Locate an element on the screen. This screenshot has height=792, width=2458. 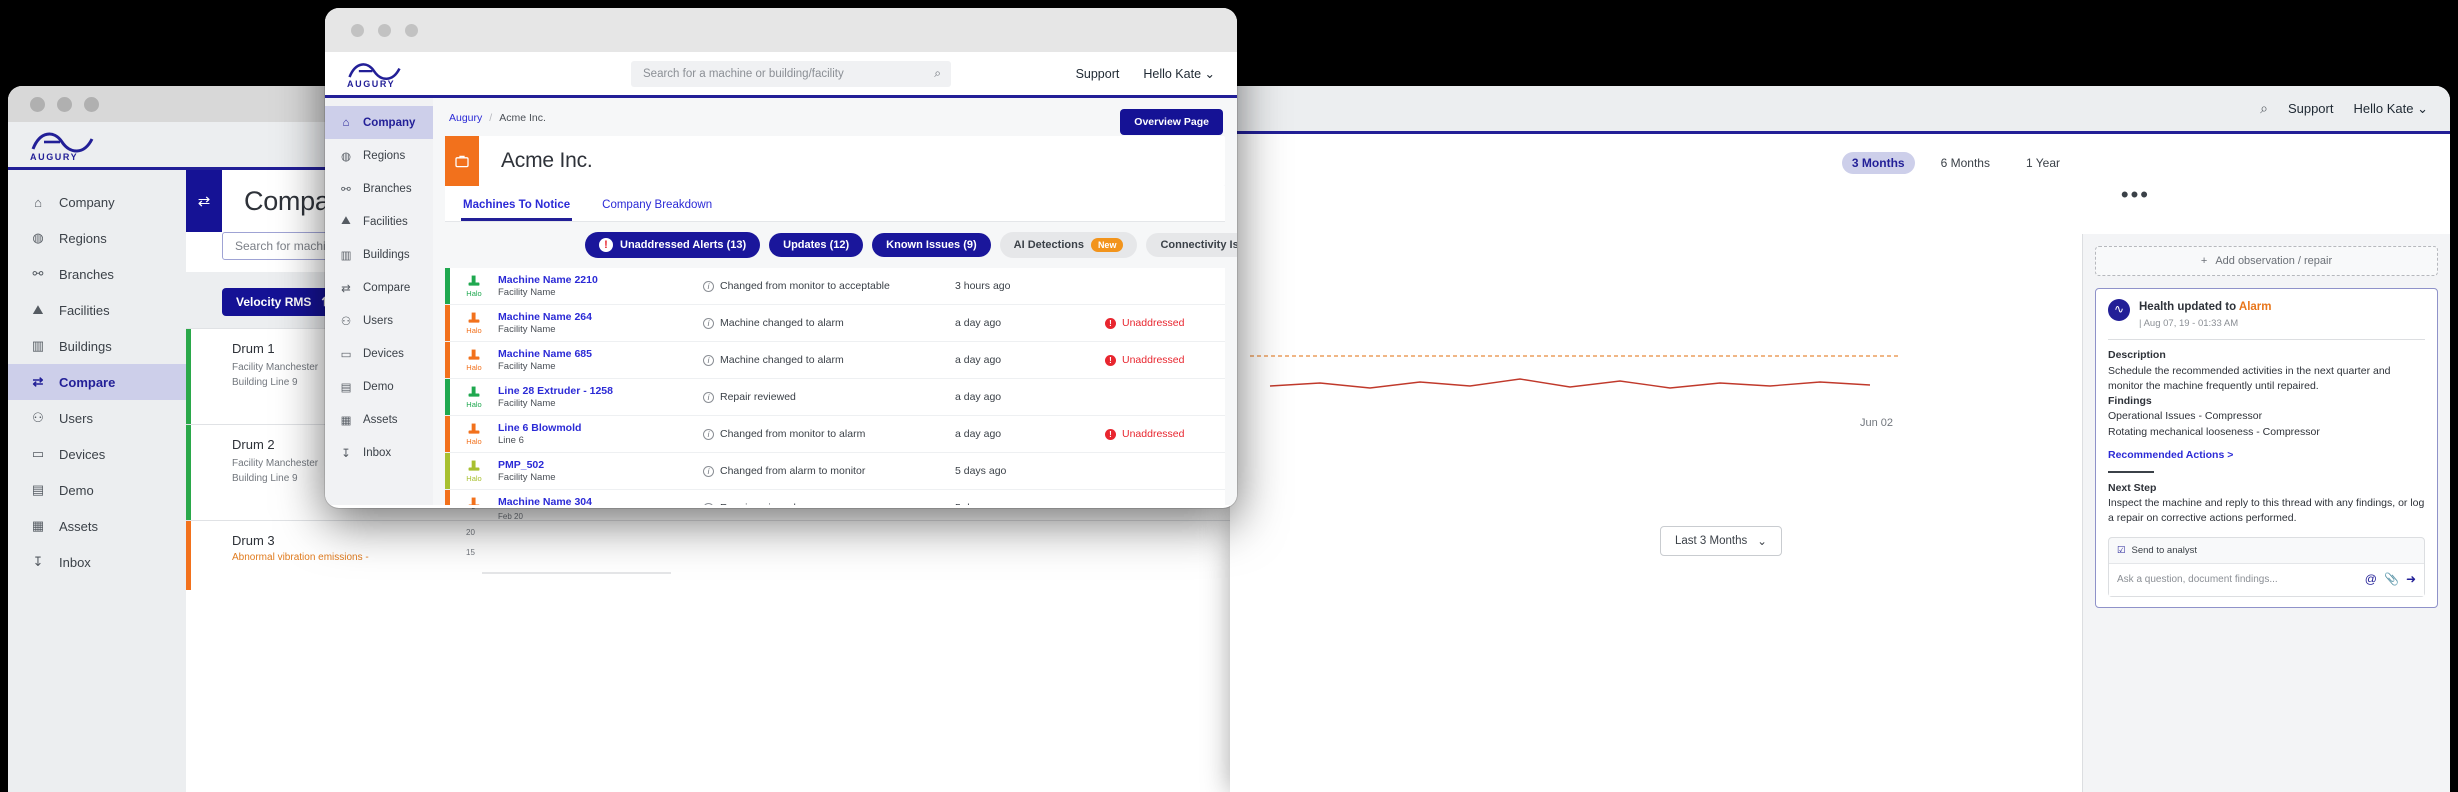
chip-known-issues: Known Issues (9) is located at coordinates (931, 245).